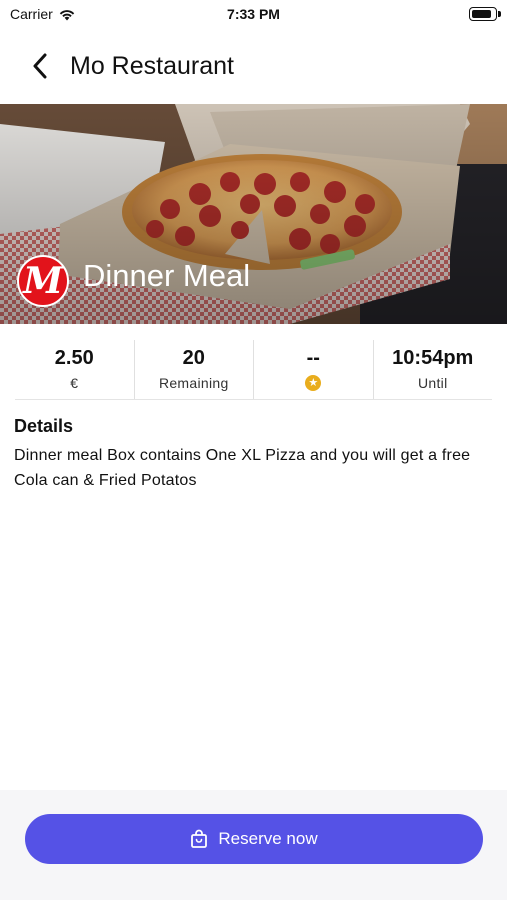 The height and width of the screenshot is (900, 507). Describe the element at coordinates (313, 383) in the screenshot. I see `star-icon: ★` at that location.